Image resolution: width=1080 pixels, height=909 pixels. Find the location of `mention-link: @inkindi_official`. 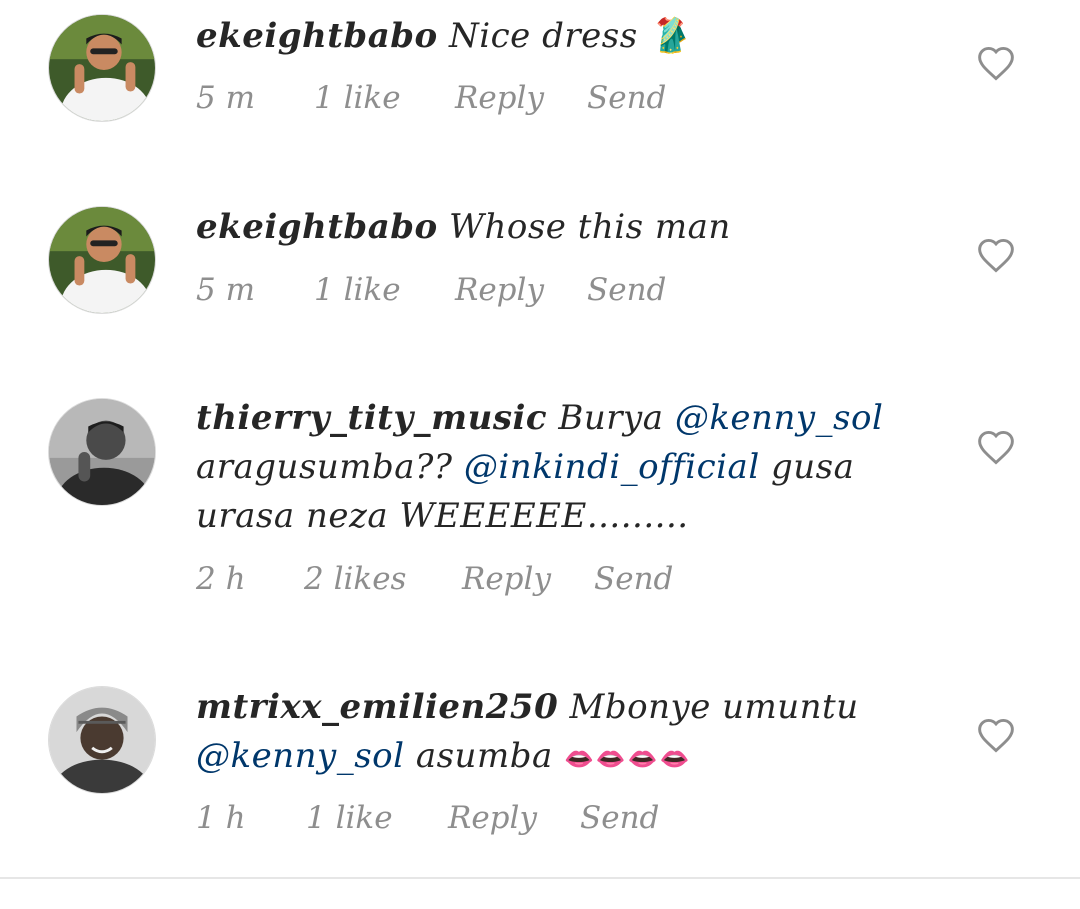

mention-link: @inkindi_official is located at coordinates (612, 467).